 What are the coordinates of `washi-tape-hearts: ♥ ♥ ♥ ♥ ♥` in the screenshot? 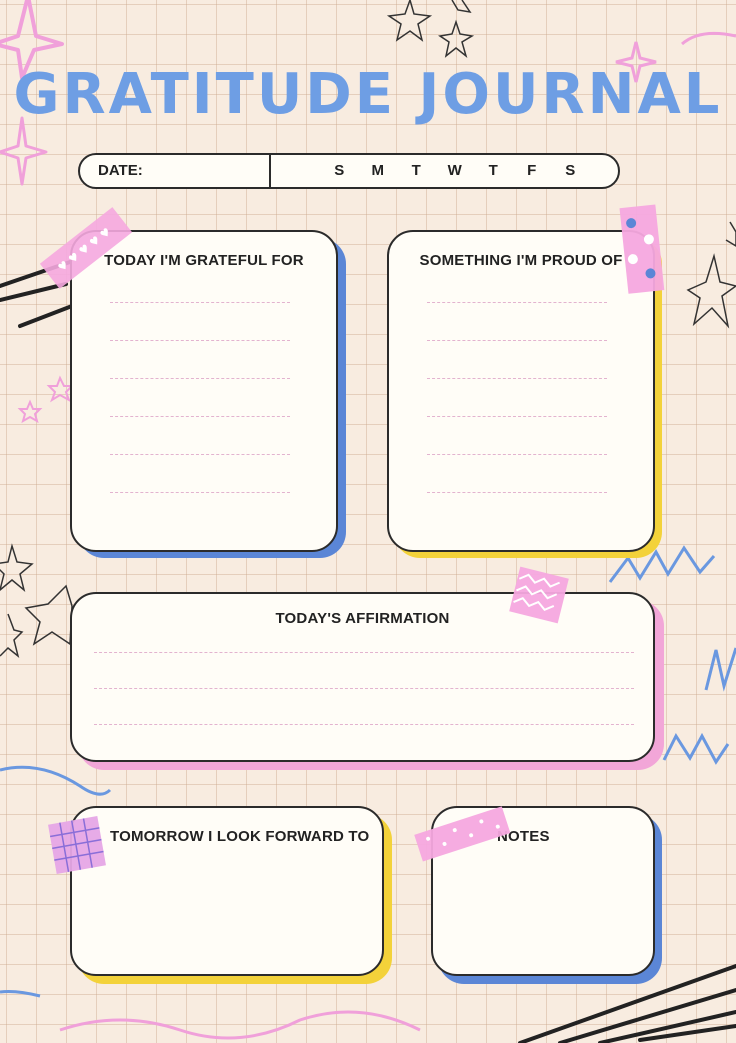 It's located at (86, 248).